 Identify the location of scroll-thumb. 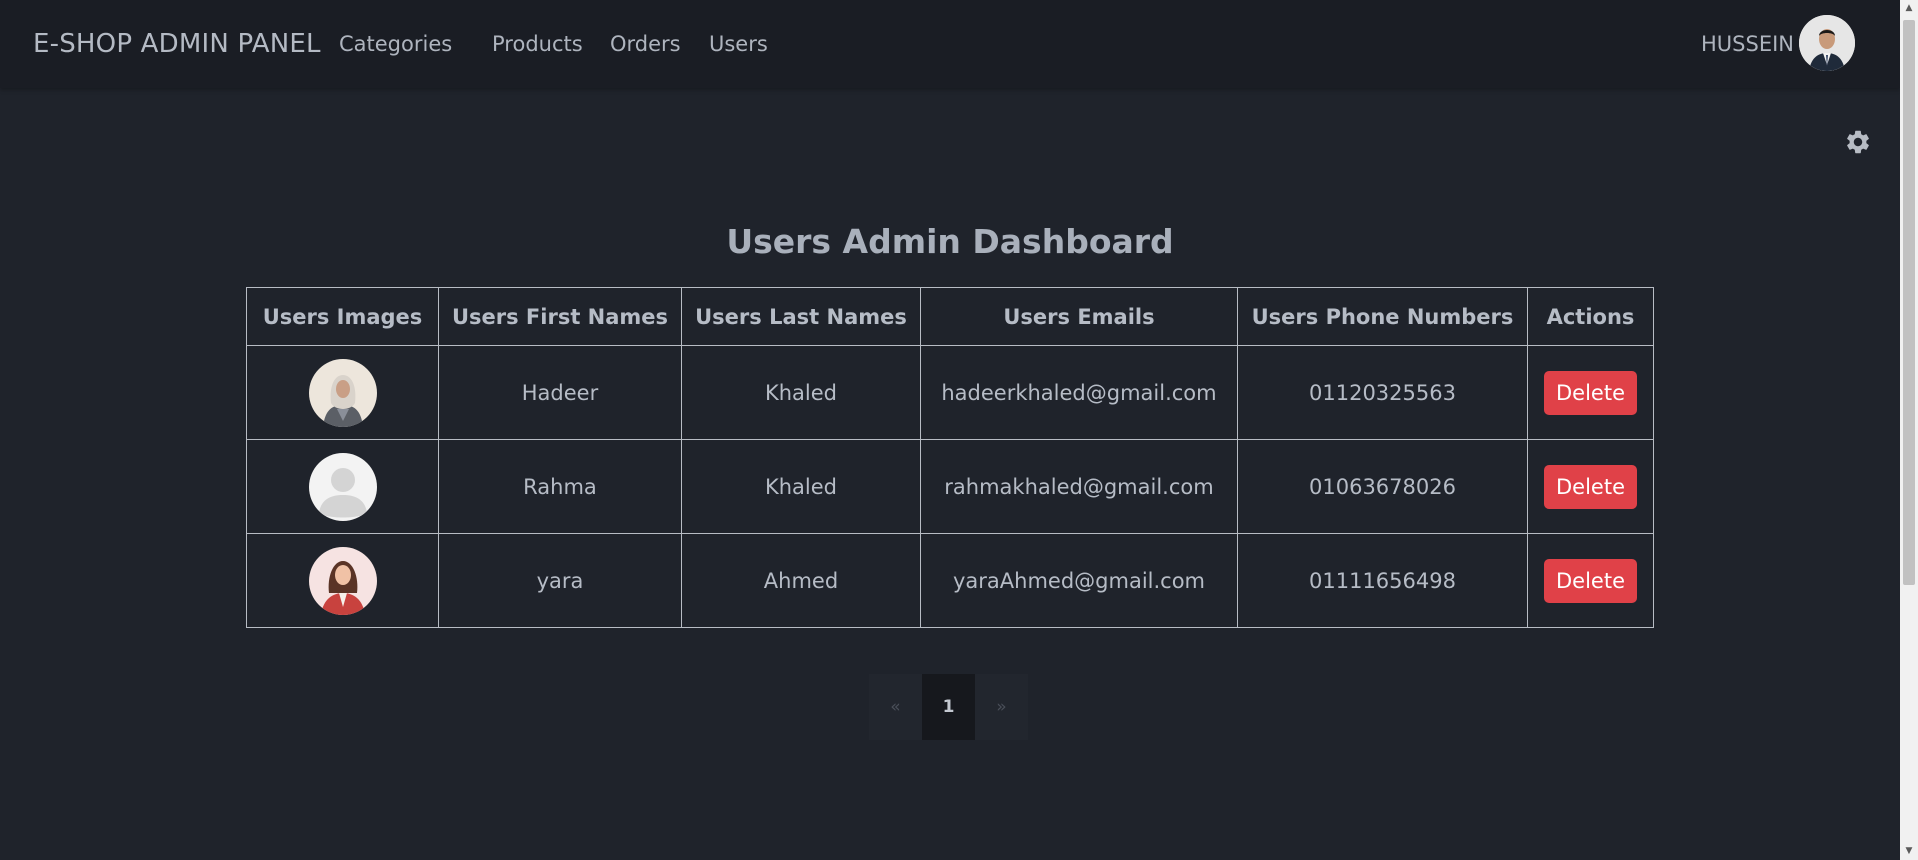
(1909, 302).